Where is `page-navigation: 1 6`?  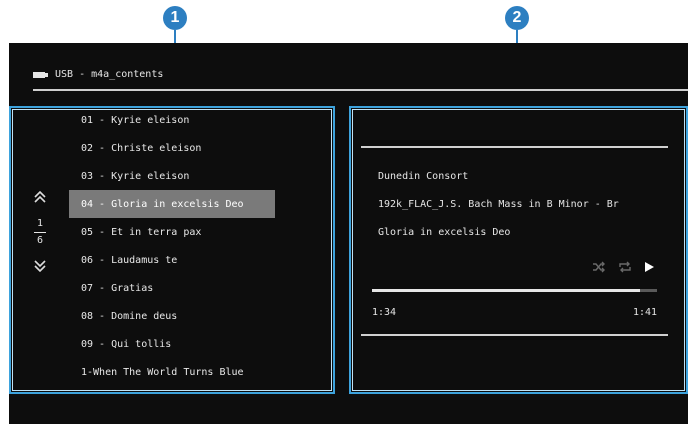
page-navigation: 1 6 is located at coordinates (40, 201).